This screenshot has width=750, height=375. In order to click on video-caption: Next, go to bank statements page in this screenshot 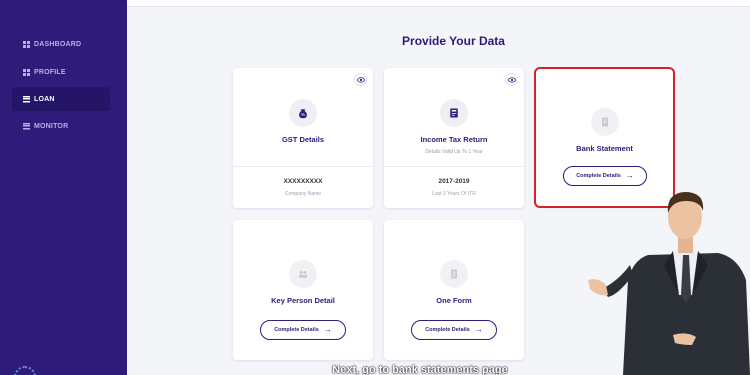, I will do `click(420, 369)`.